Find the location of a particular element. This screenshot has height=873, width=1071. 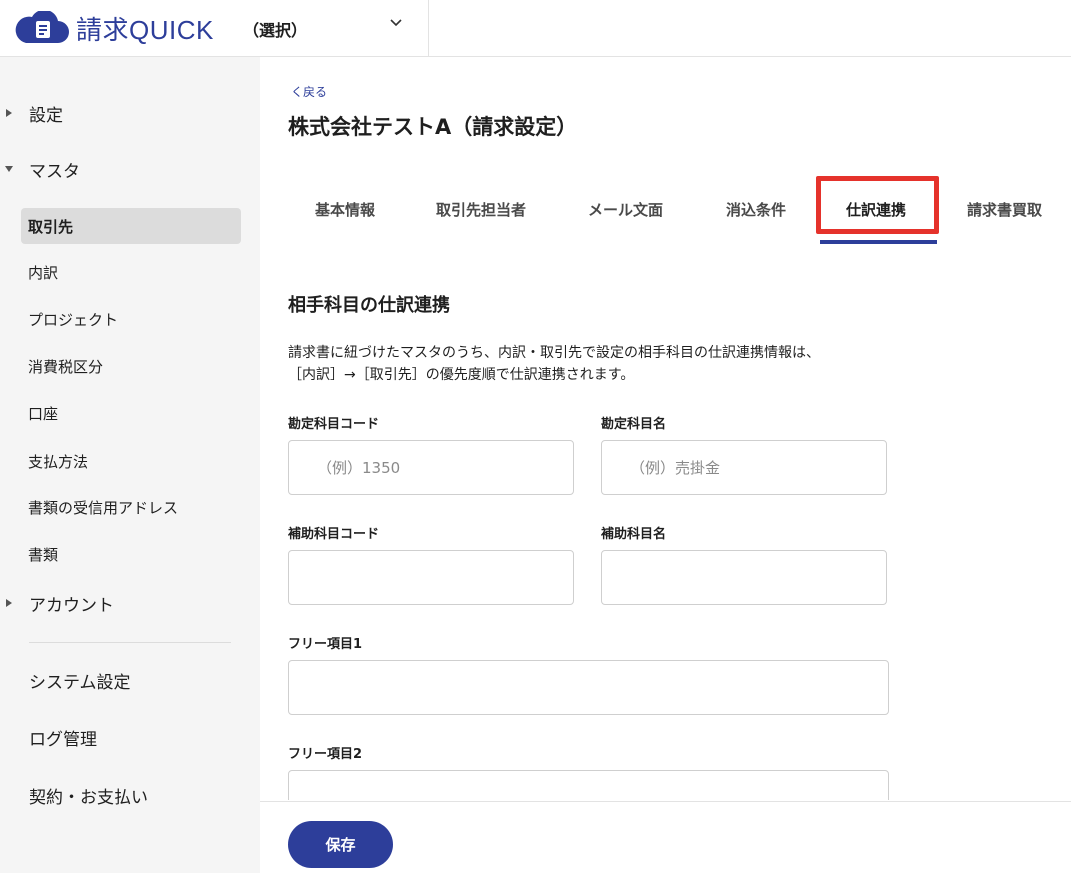

sidebar-item-system-settings: システム設定 is located at coordinates (80, 680).